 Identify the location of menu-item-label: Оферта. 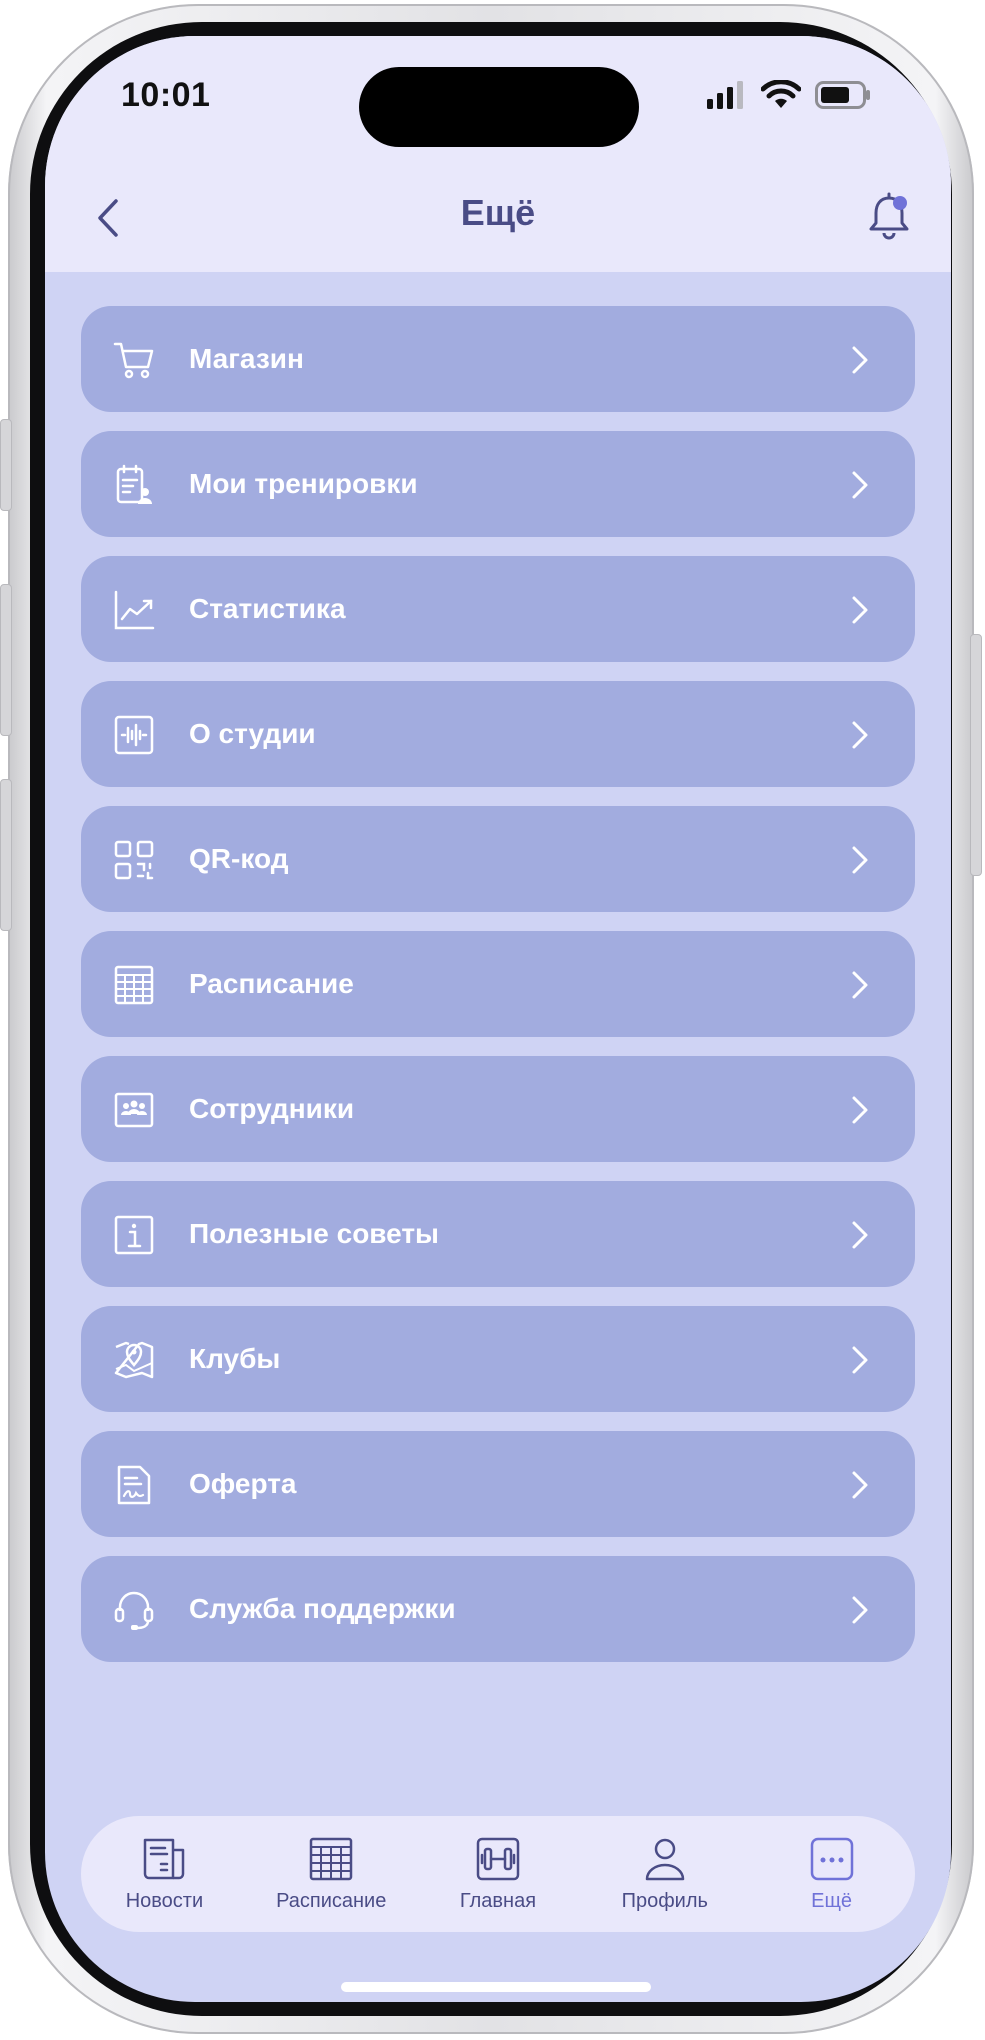
(243, 1483).